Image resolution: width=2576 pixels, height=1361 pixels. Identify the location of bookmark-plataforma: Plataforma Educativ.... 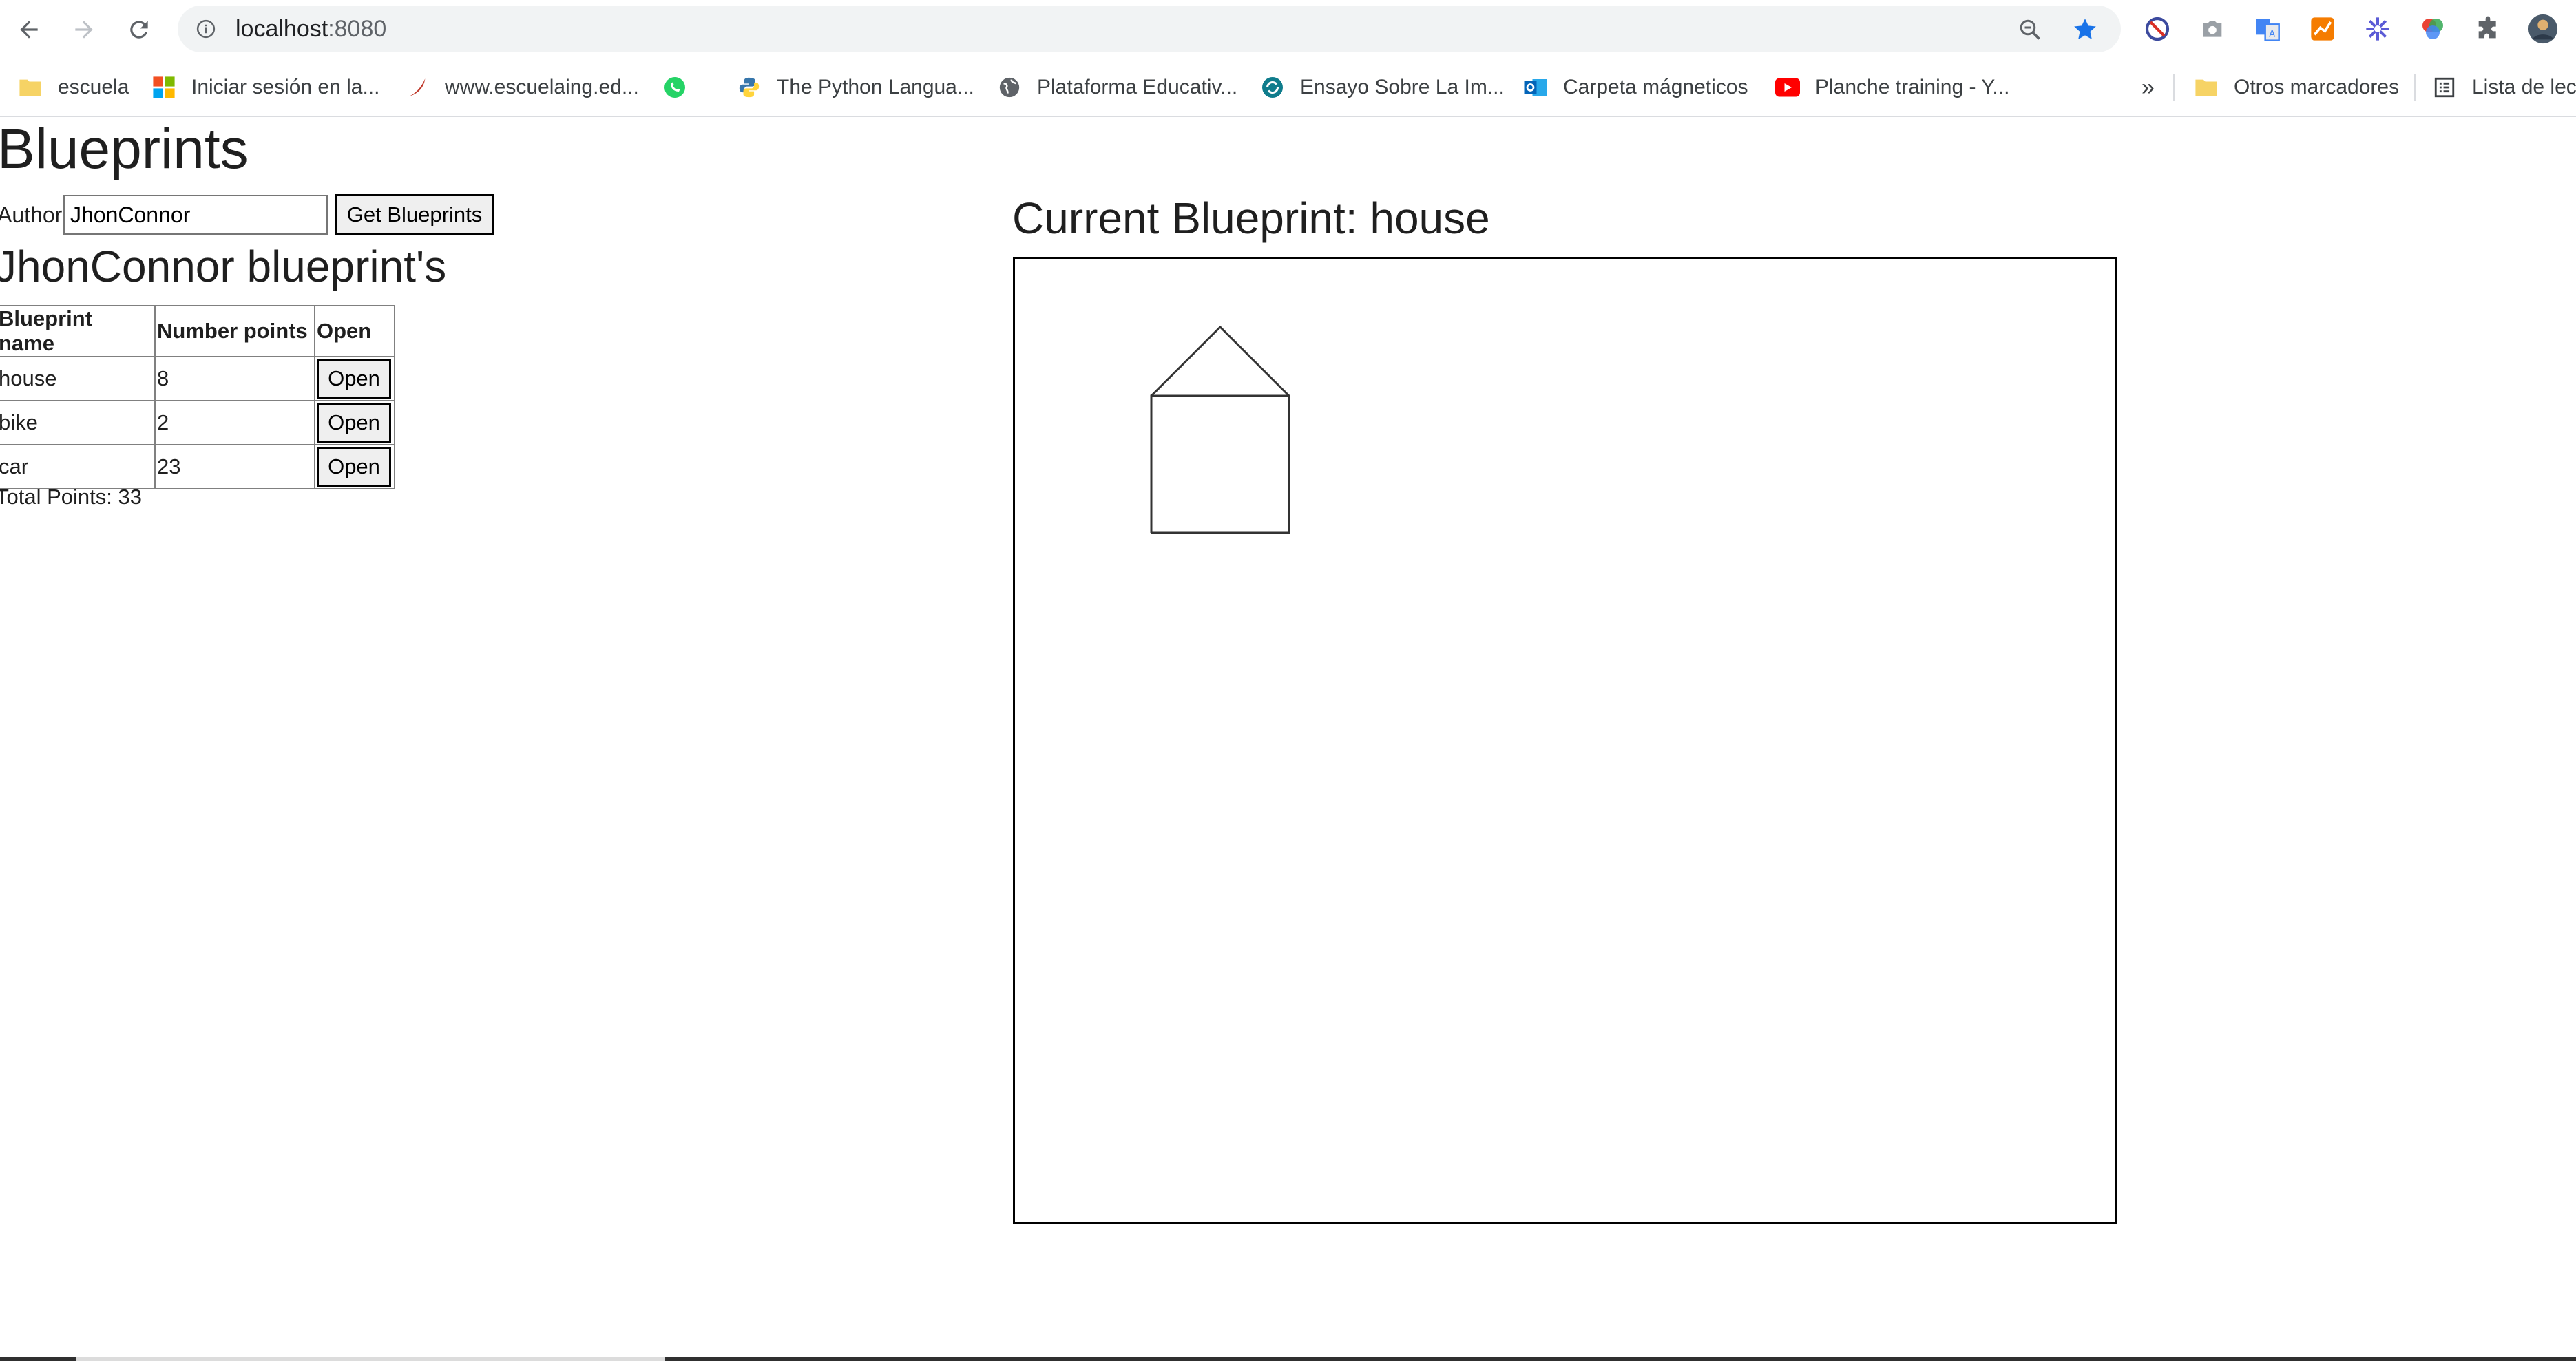
(1117, 87).